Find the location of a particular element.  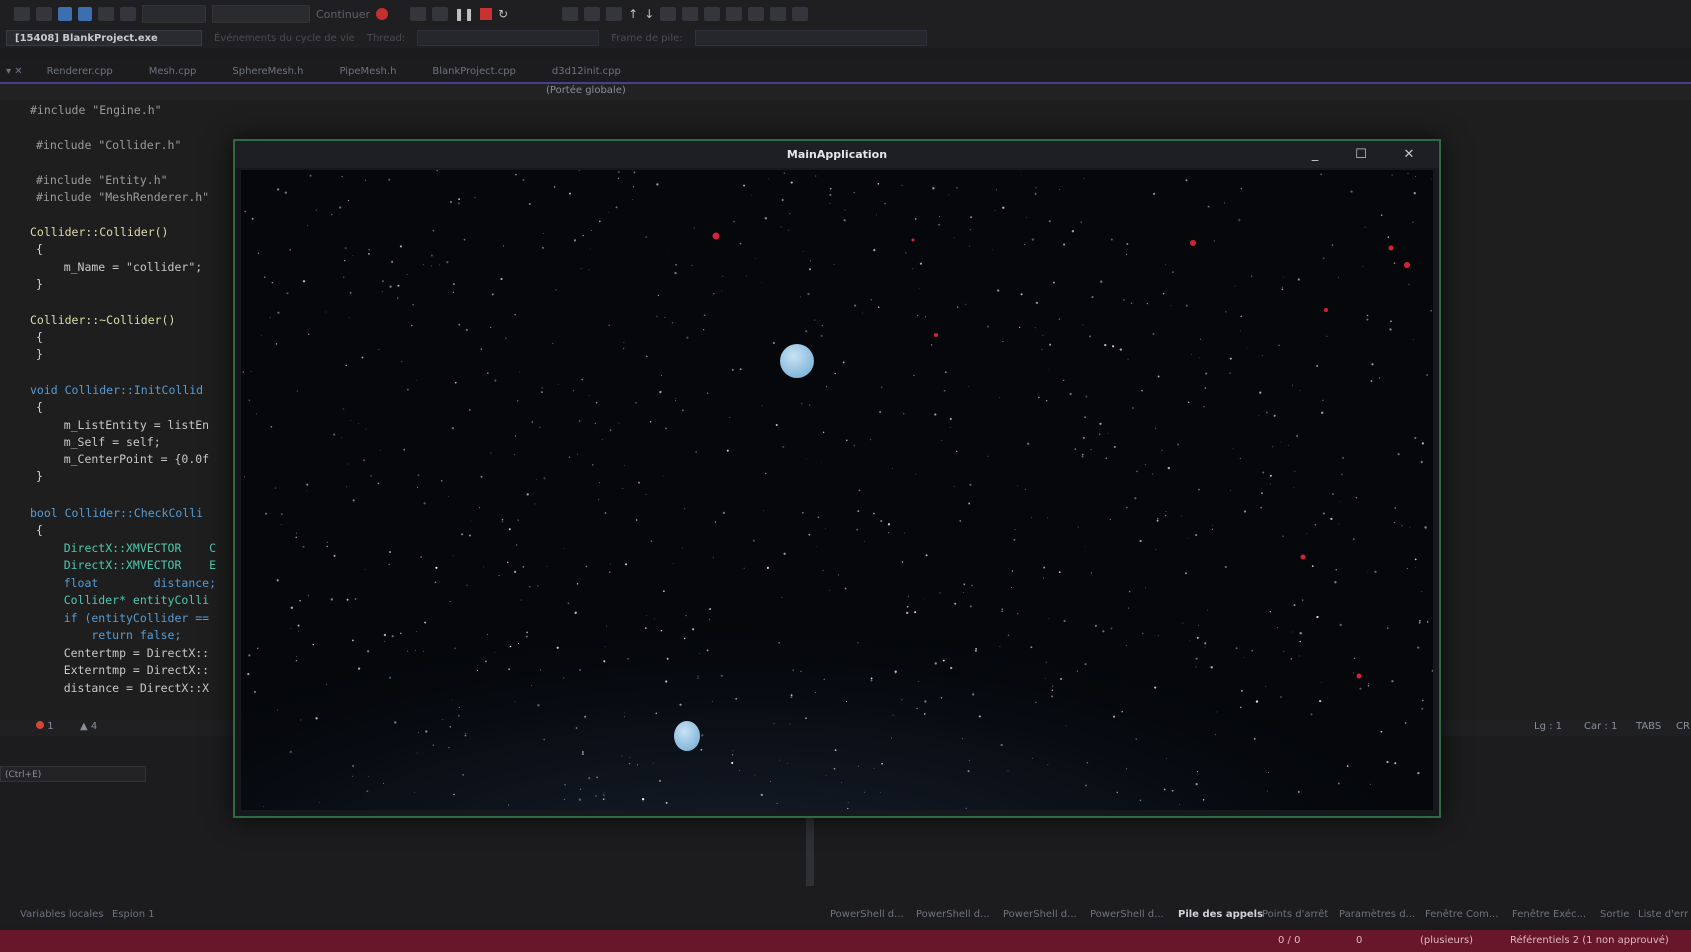

process-combo: [15408] BlankProject.exe is located at coordinates (104, 38).